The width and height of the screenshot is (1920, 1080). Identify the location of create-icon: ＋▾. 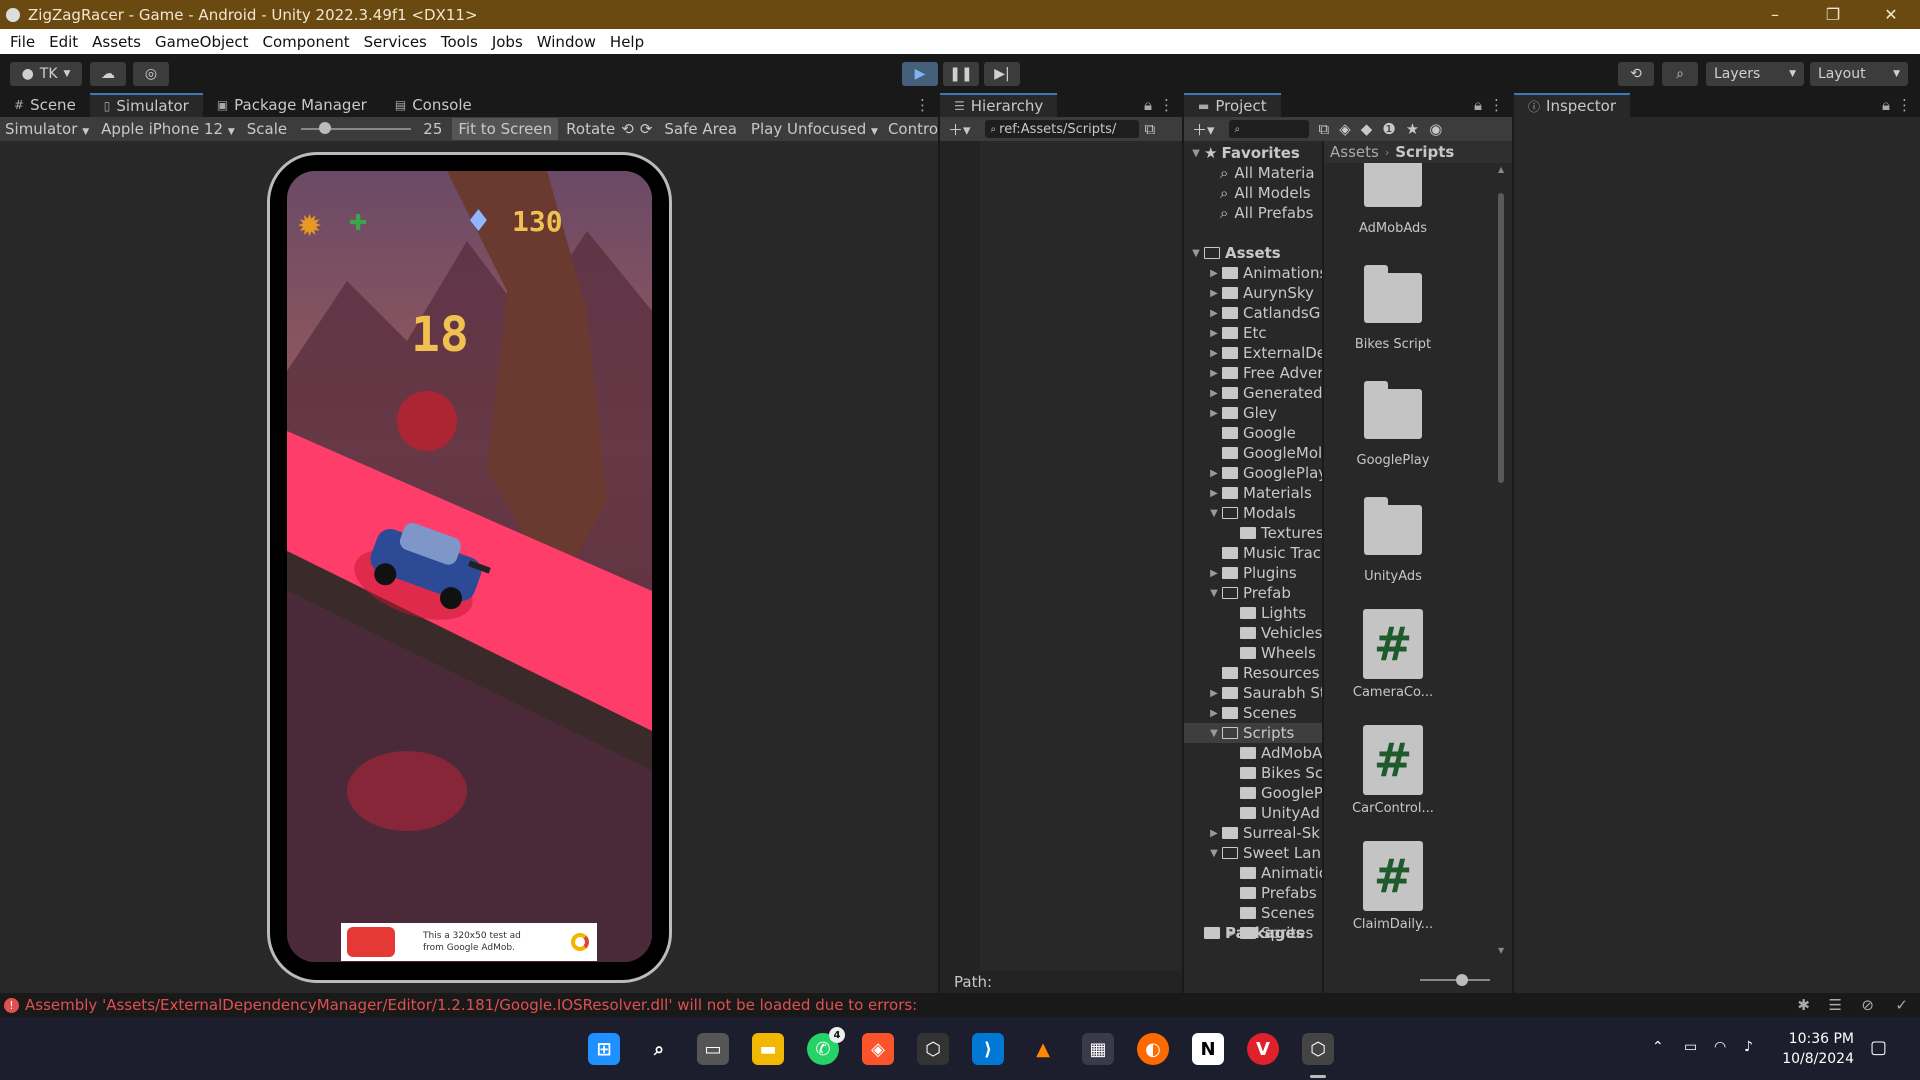
(1203, 129).